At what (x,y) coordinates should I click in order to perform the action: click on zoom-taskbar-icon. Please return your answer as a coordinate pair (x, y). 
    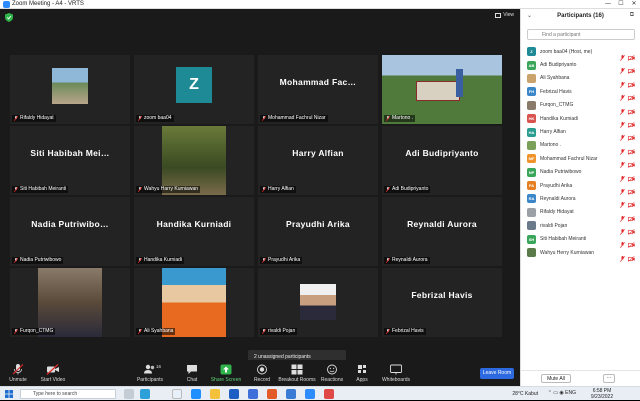
    Looking at the image, I should click on (310, 394).